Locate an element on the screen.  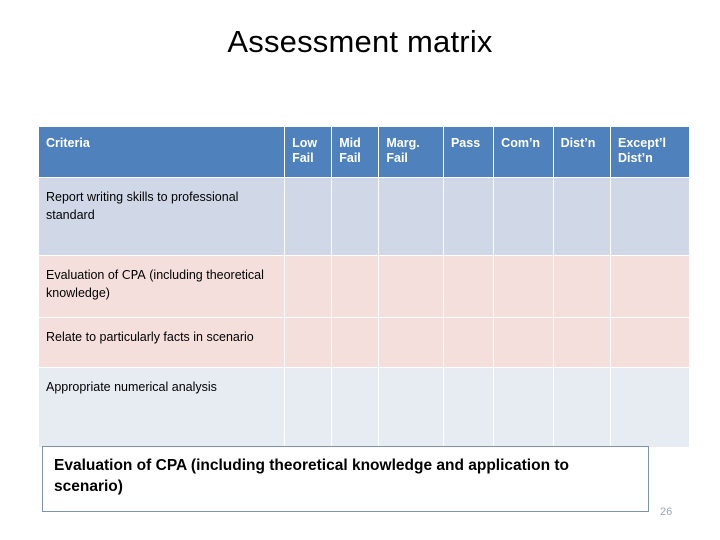
criteria-text-cpa: CPA is located at coordinates (133, 274).